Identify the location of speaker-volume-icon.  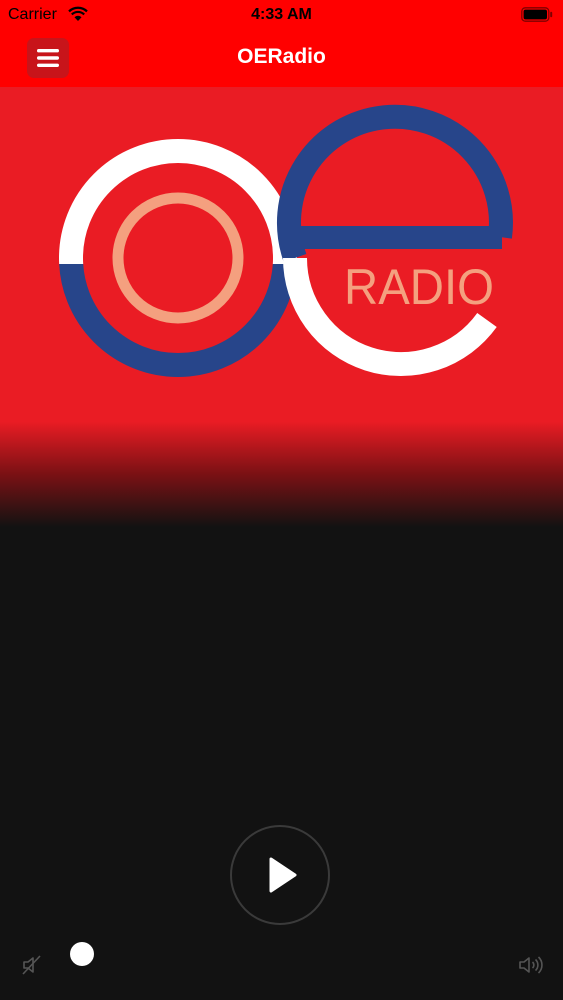
(530, 965).